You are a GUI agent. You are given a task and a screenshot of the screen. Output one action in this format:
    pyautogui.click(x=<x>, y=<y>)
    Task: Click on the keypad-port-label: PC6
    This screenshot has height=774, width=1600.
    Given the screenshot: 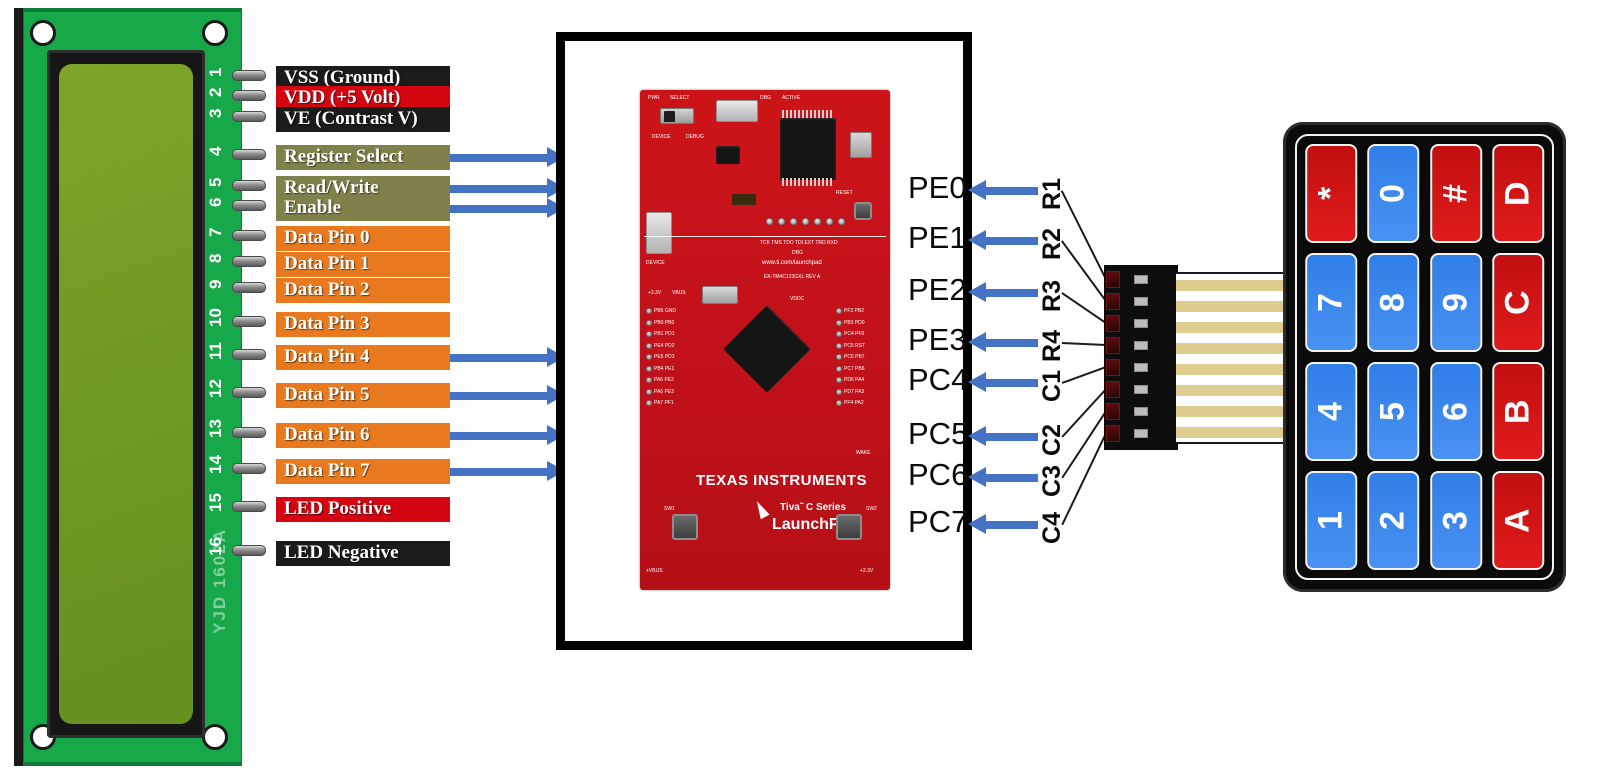 What is the action you would take?
    pyautogui.click(x=938, y=474)
    